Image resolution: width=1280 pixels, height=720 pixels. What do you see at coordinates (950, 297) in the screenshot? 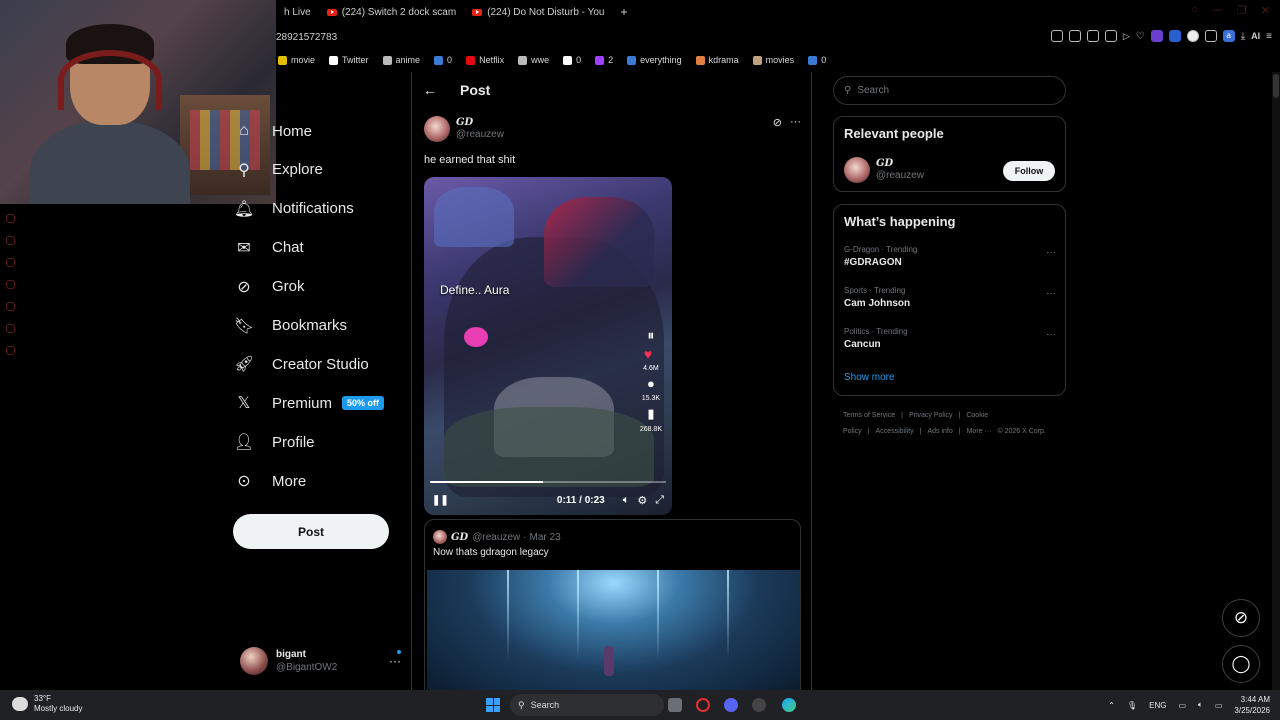
I see `trend-item: Sports · Trending Cam Johnson ···` at bounding box center [950, 297].